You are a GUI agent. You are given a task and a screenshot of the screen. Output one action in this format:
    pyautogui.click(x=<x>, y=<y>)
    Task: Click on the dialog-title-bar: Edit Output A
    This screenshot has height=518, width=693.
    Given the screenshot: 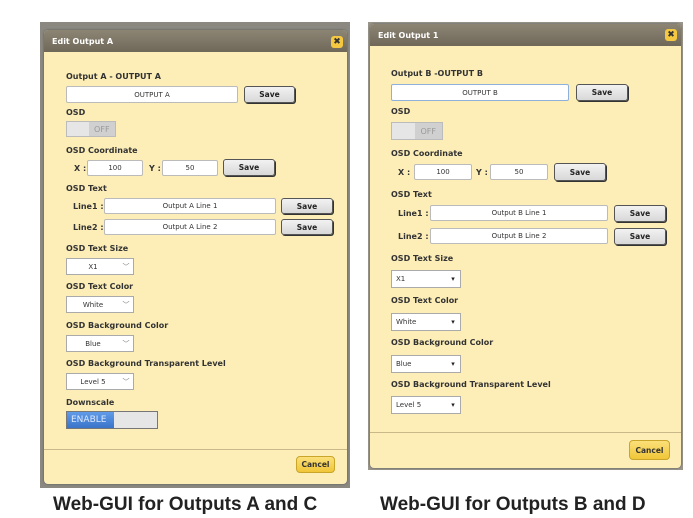 What is the action you would take?
    pyautogui.click(x=195, y=41)
    